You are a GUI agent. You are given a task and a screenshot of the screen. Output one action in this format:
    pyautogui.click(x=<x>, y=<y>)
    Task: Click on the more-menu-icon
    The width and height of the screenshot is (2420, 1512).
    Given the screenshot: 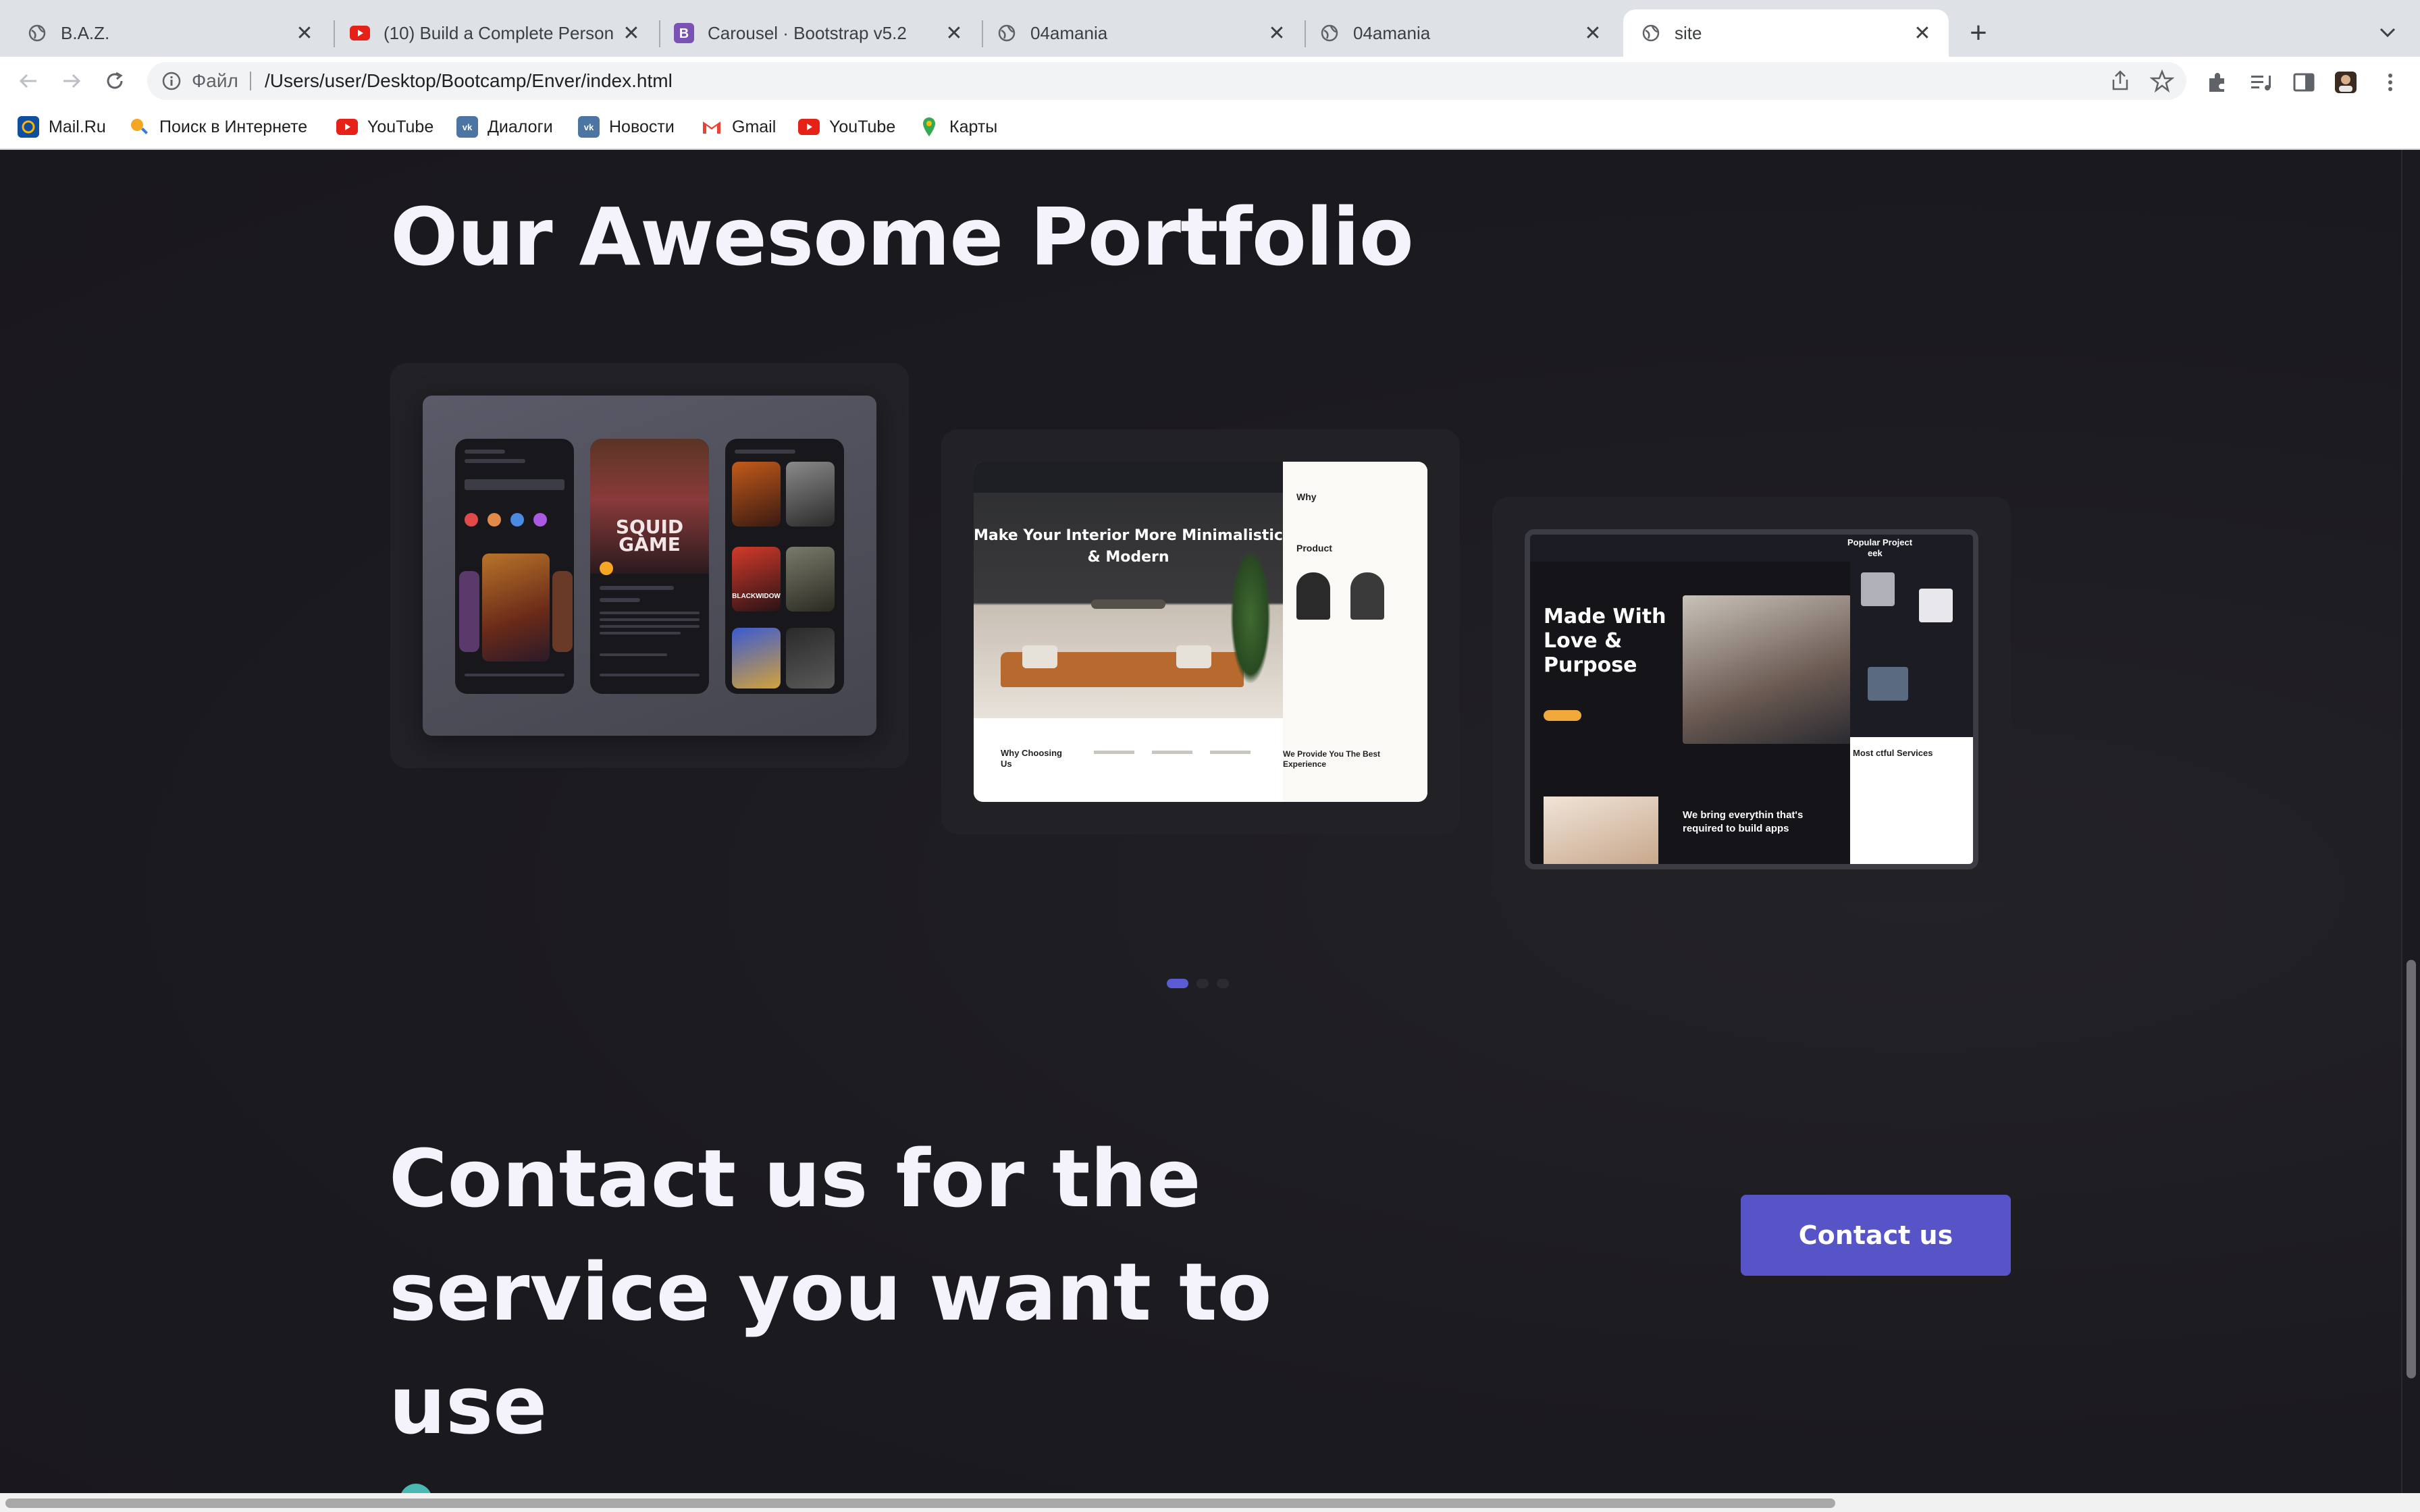 What is the action you would take?
    pyautogui.click(x=2390, y=82)
    